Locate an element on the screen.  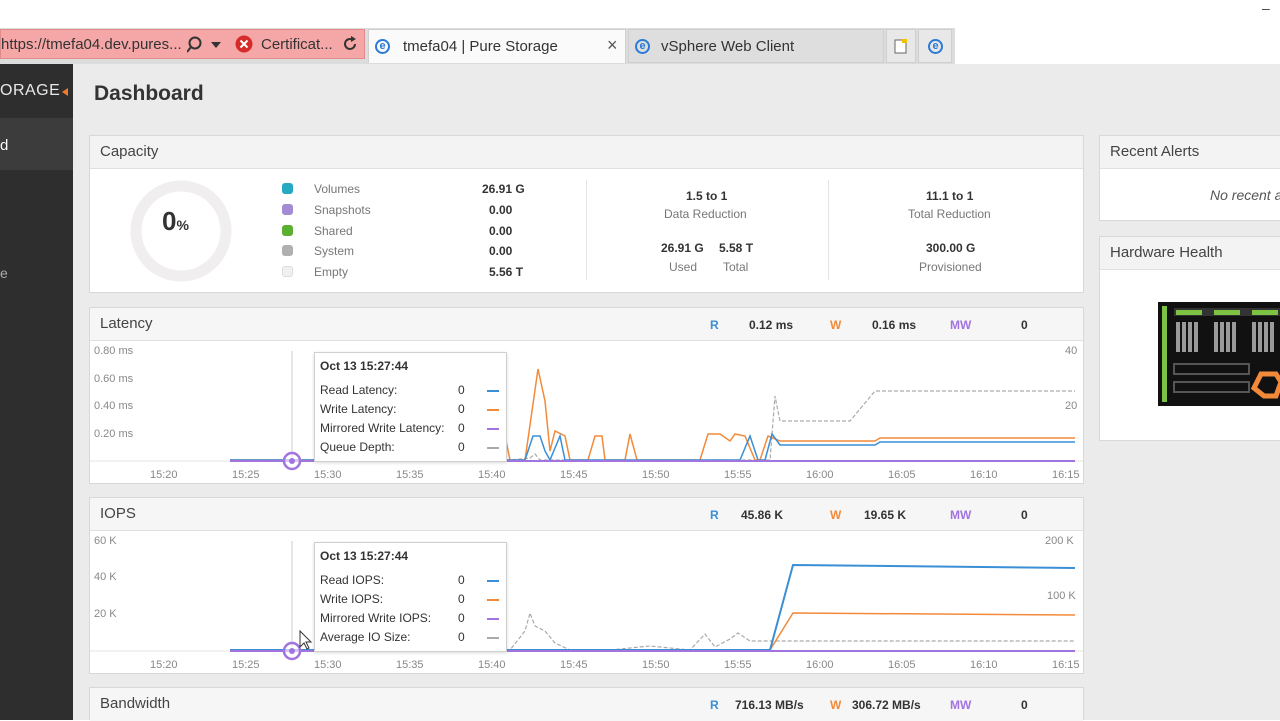
sidebar-item-storage: e is located at coordinates (4, 273).